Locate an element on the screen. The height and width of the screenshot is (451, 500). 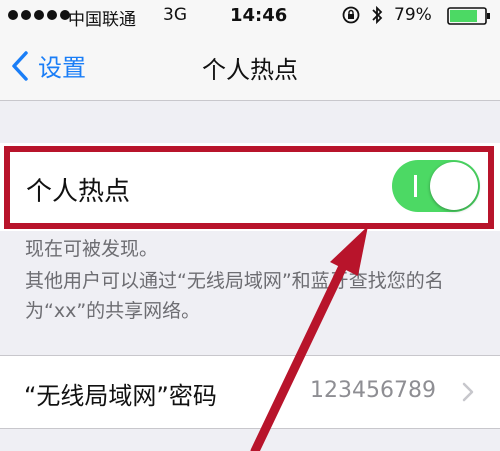
wifi-password-label: “无线局域网”密码 is located at coordinates (120, 396).